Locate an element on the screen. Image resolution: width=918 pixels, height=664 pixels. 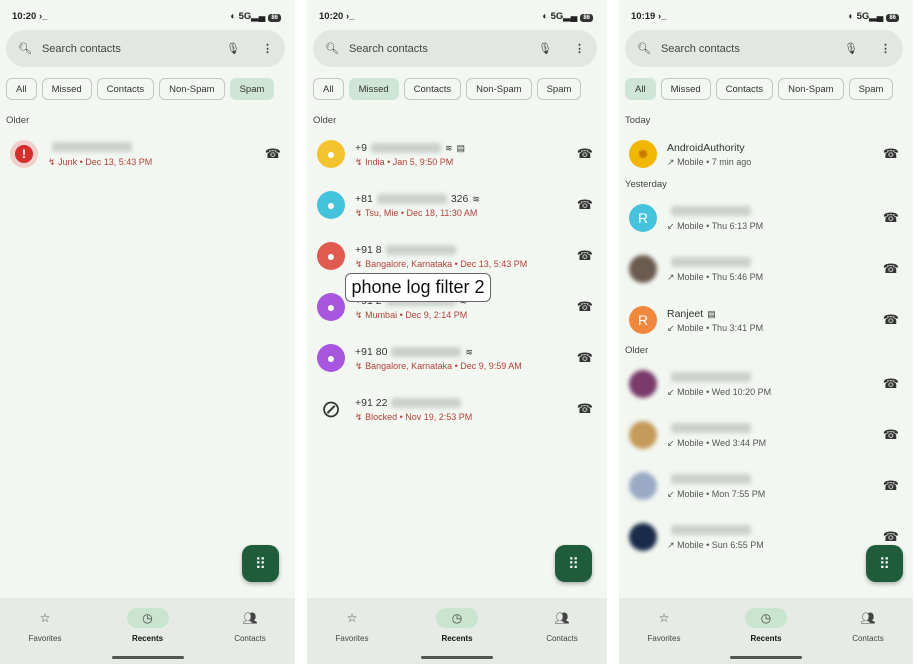
redacted-name is located at coordinates (420, 250).